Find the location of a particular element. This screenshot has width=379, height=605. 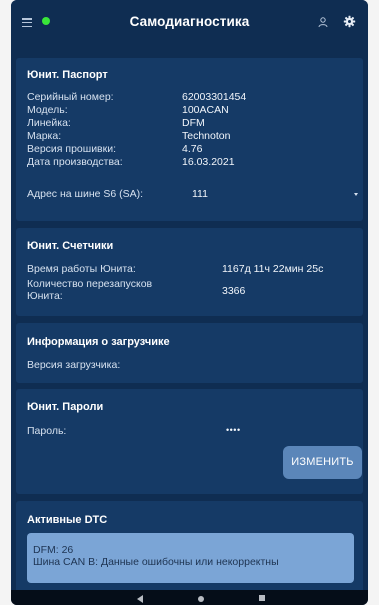

product-line-label: Линейка: is located at coordinates (49, 123).